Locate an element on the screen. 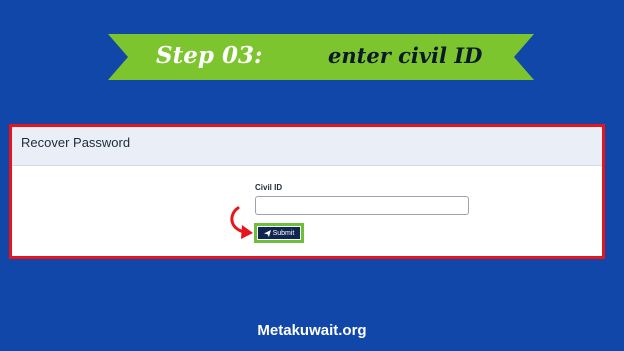 The width and height of the screenshot is (624, 351). panel-title: Recover Password is located at coordinates (76, 142).